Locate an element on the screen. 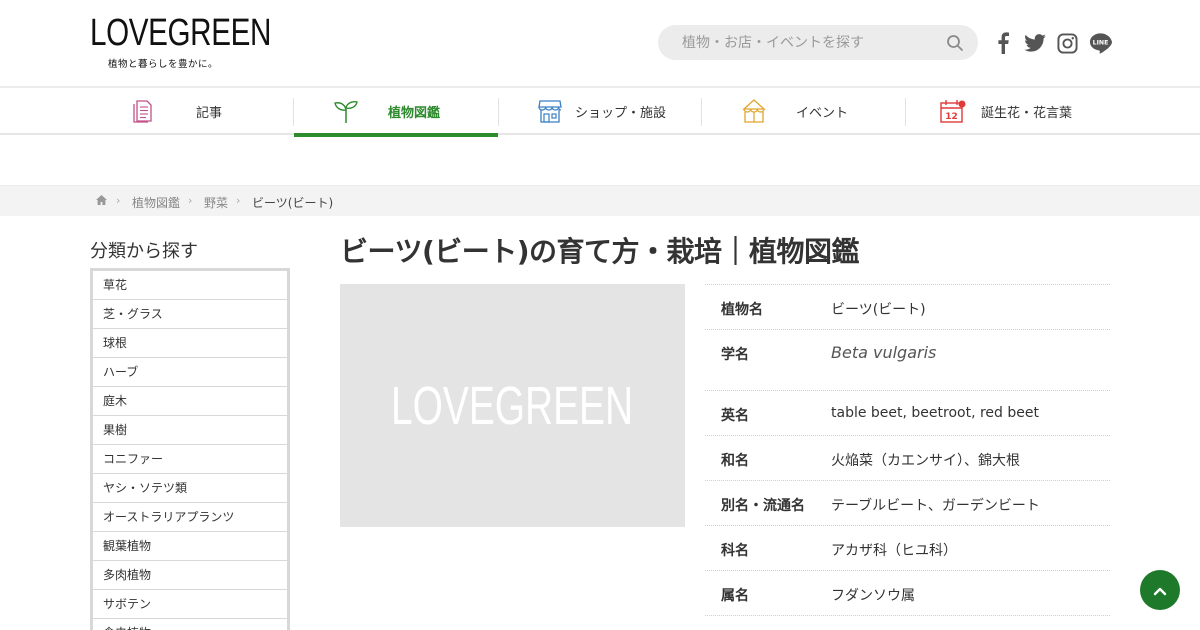 The width and height of the screenshot is (1200, 630). back-to-top-button is located at coordinates (1160, 590).